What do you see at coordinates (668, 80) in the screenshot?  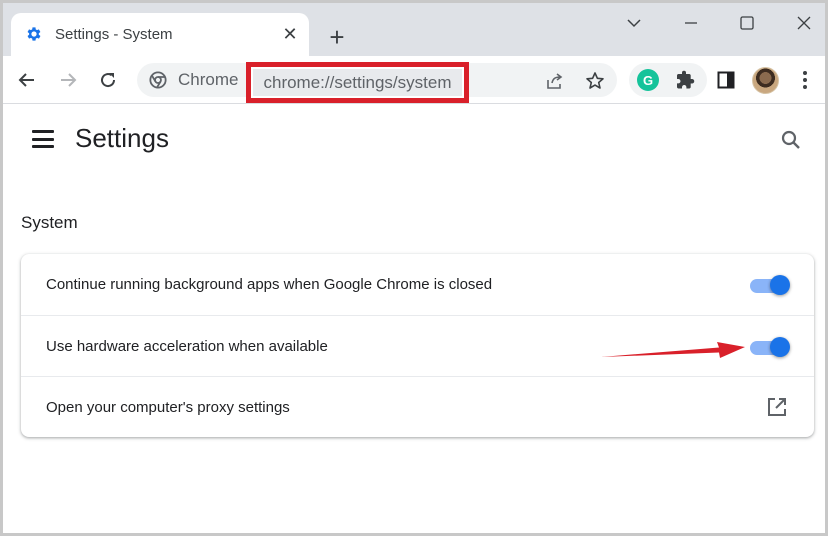 I see `extensions-group: G` at bounding box center [668, 80].